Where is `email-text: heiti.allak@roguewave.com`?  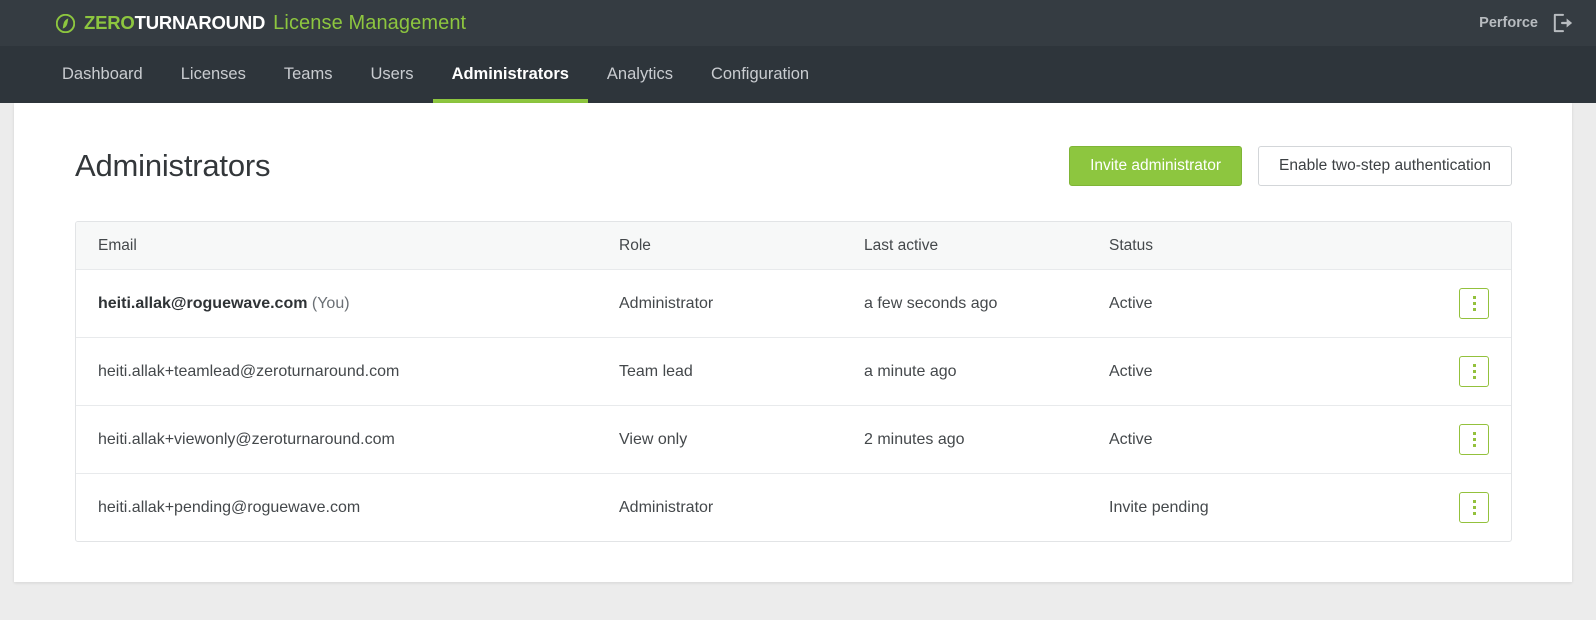
email-text: heiti.allak@roguewave.com is located at coordinates (203, 303).